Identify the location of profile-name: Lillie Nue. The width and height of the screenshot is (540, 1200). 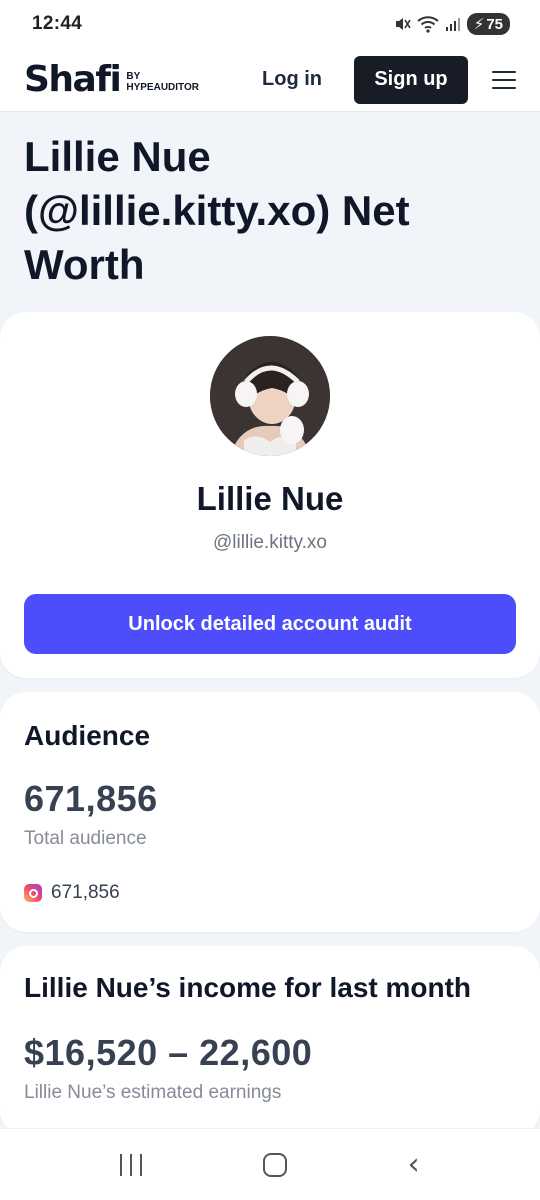
(270, 498).